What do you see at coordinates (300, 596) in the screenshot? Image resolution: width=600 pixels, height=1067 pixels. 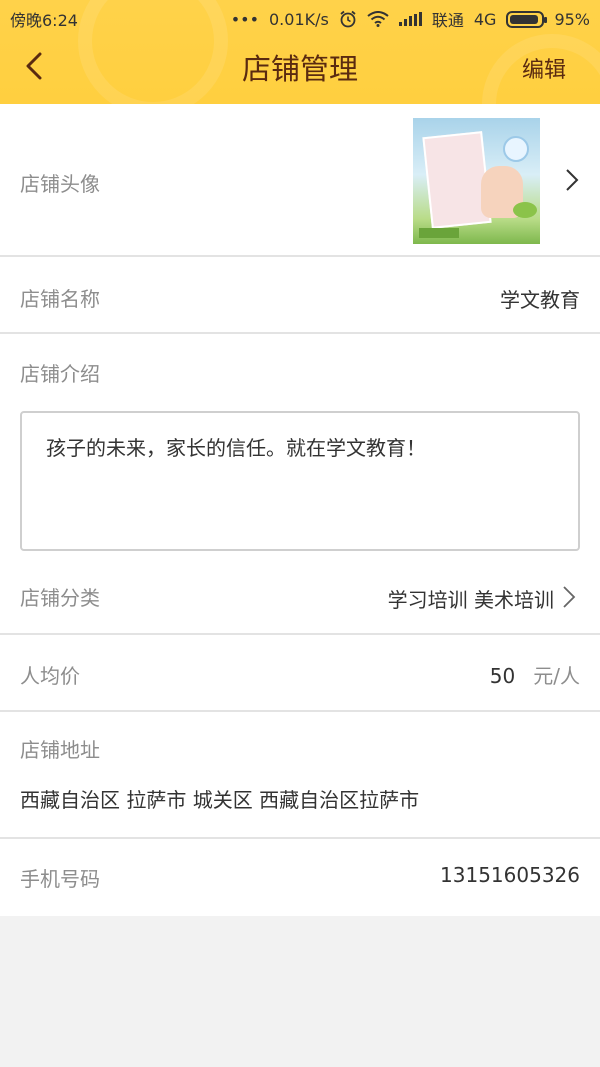 I see `store-category-row: 店铺分类 学习培训 美术培训` at bounding box center [300, 596].